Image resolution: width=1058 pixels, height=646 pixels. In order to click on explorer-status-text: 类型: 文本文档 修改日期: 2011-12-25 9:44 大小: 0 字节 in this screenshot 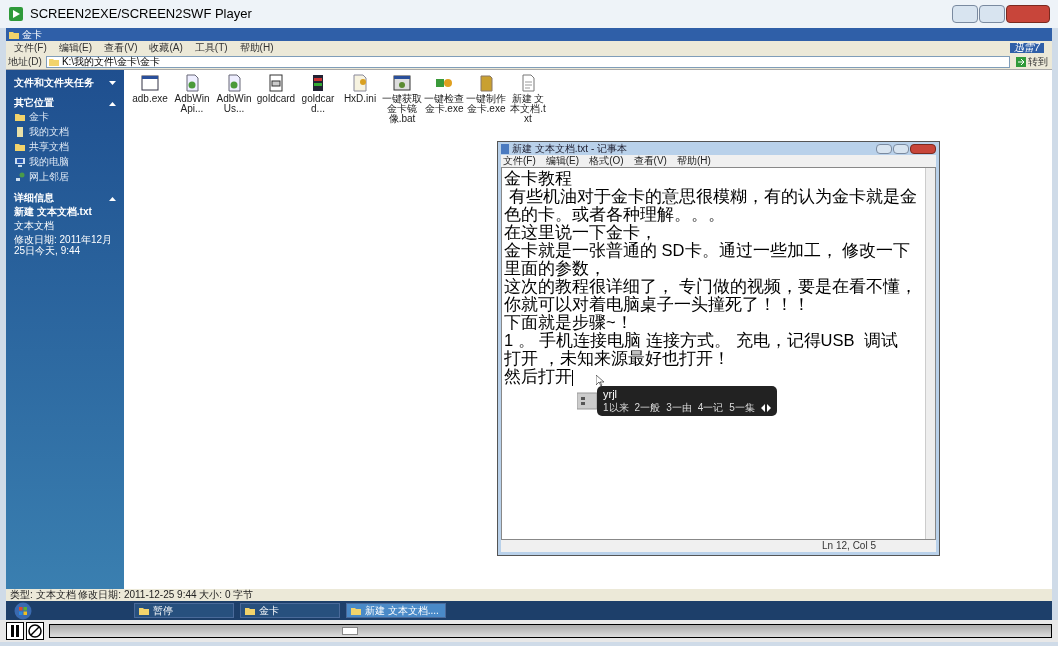, I will do `click(132, 595)`.